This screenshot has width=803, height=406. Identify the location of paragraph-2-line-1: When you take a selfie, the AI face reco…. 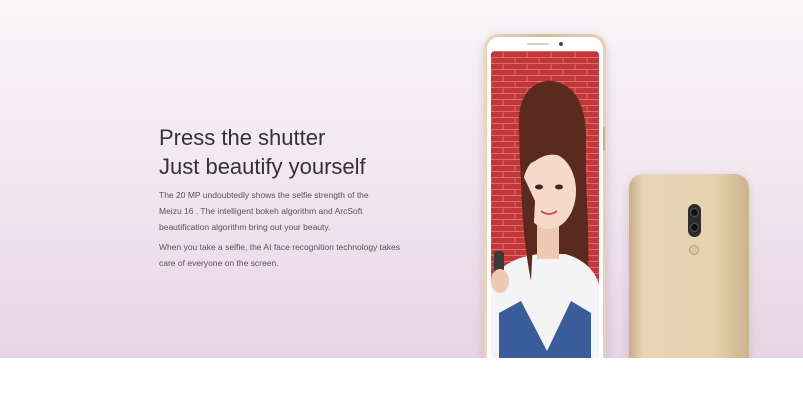
(279, 247).